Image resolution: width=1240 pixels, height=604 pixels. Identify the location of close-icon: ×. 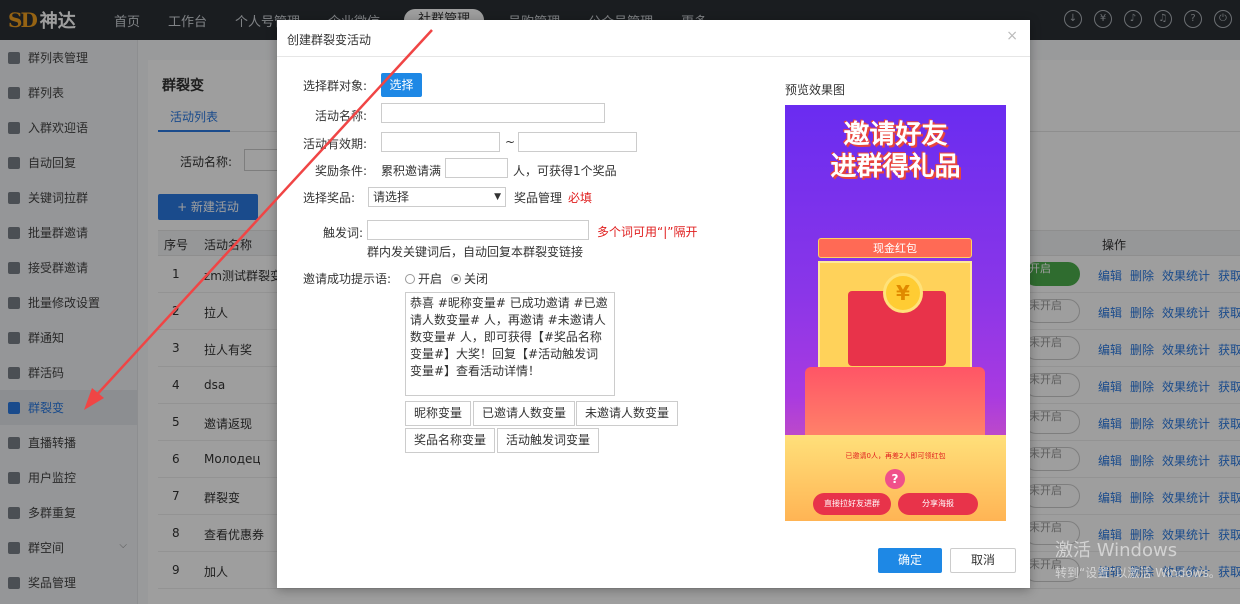
(1012, 36).